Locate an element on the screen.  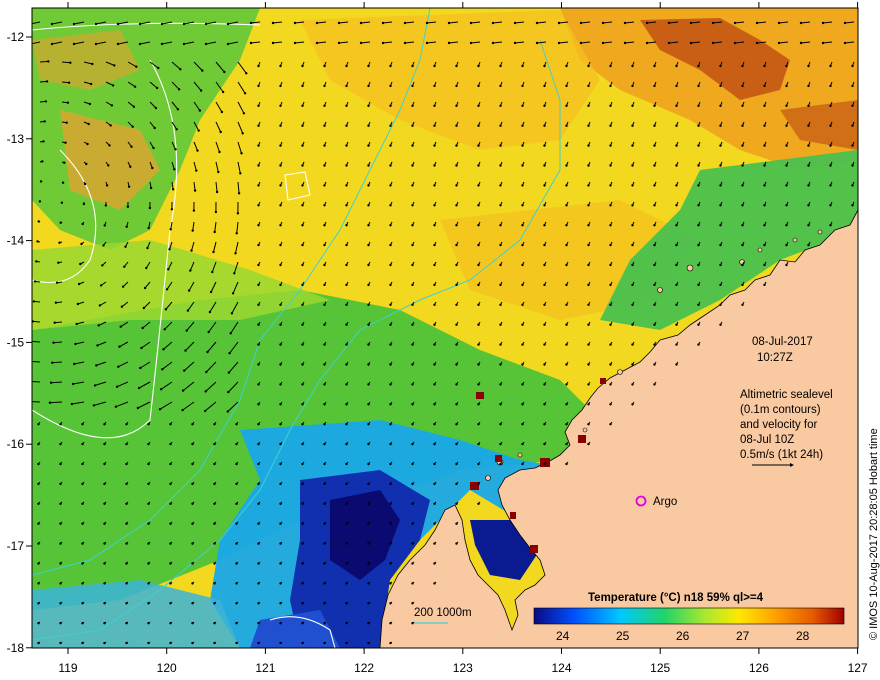
annotation-time: 10:27Z is located at coordinates (775, 358).